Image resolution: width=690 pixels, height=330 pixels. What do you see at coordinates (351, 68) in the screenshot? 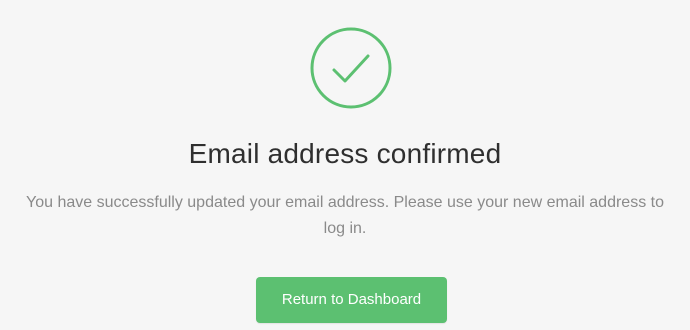
I see `check-circle-icon` at bounding box center [351, 68].